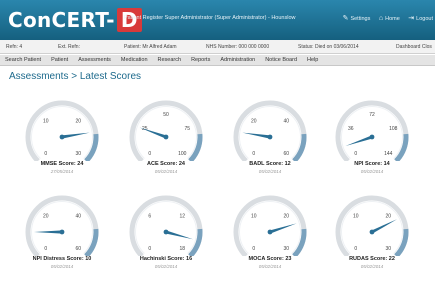  I want to click on gauge-card: 0 36 72 108 144 NPI Score: 14 05/02/2014, so click(372, 141).